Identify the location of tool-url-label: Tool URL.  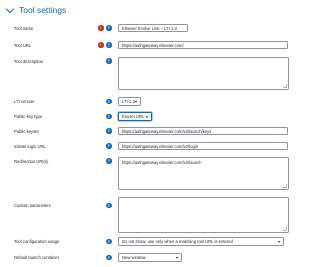
(23, 45).